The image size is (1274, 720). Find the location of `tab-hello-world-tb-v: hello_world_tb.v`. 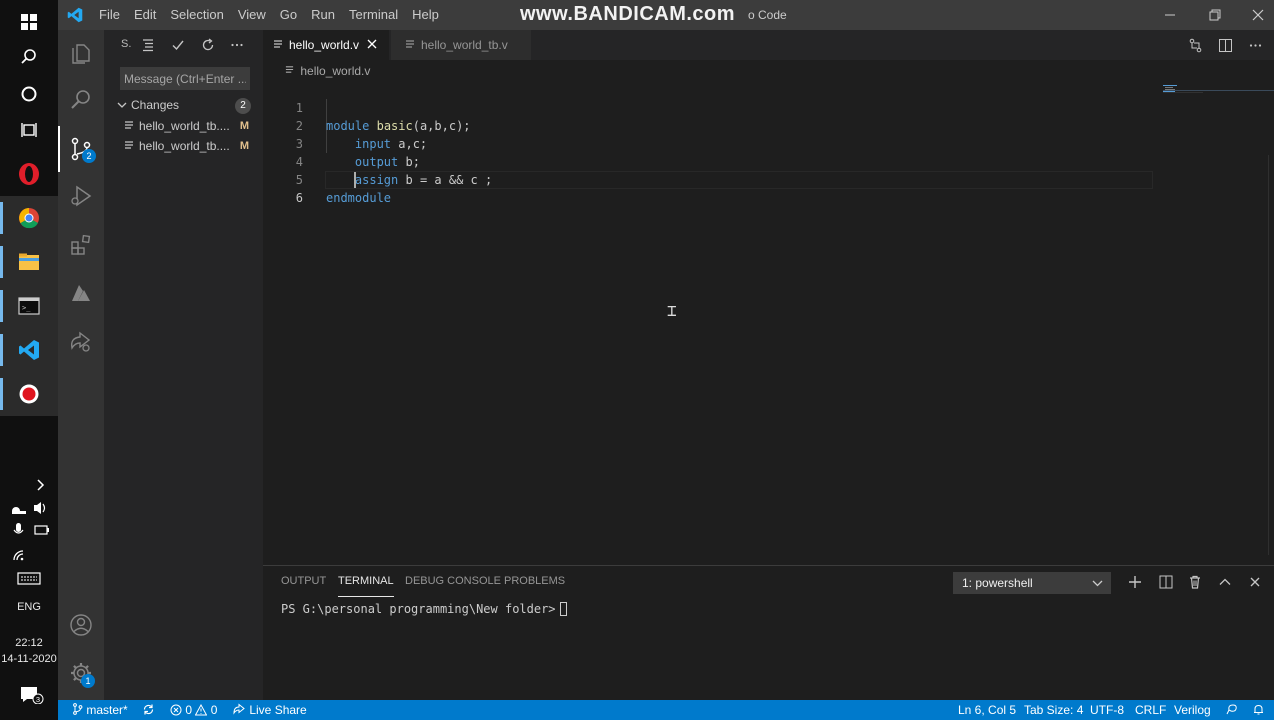

tab-hello-world-tb-v: hello_world_tb.v is located at coordinates (461, 45).